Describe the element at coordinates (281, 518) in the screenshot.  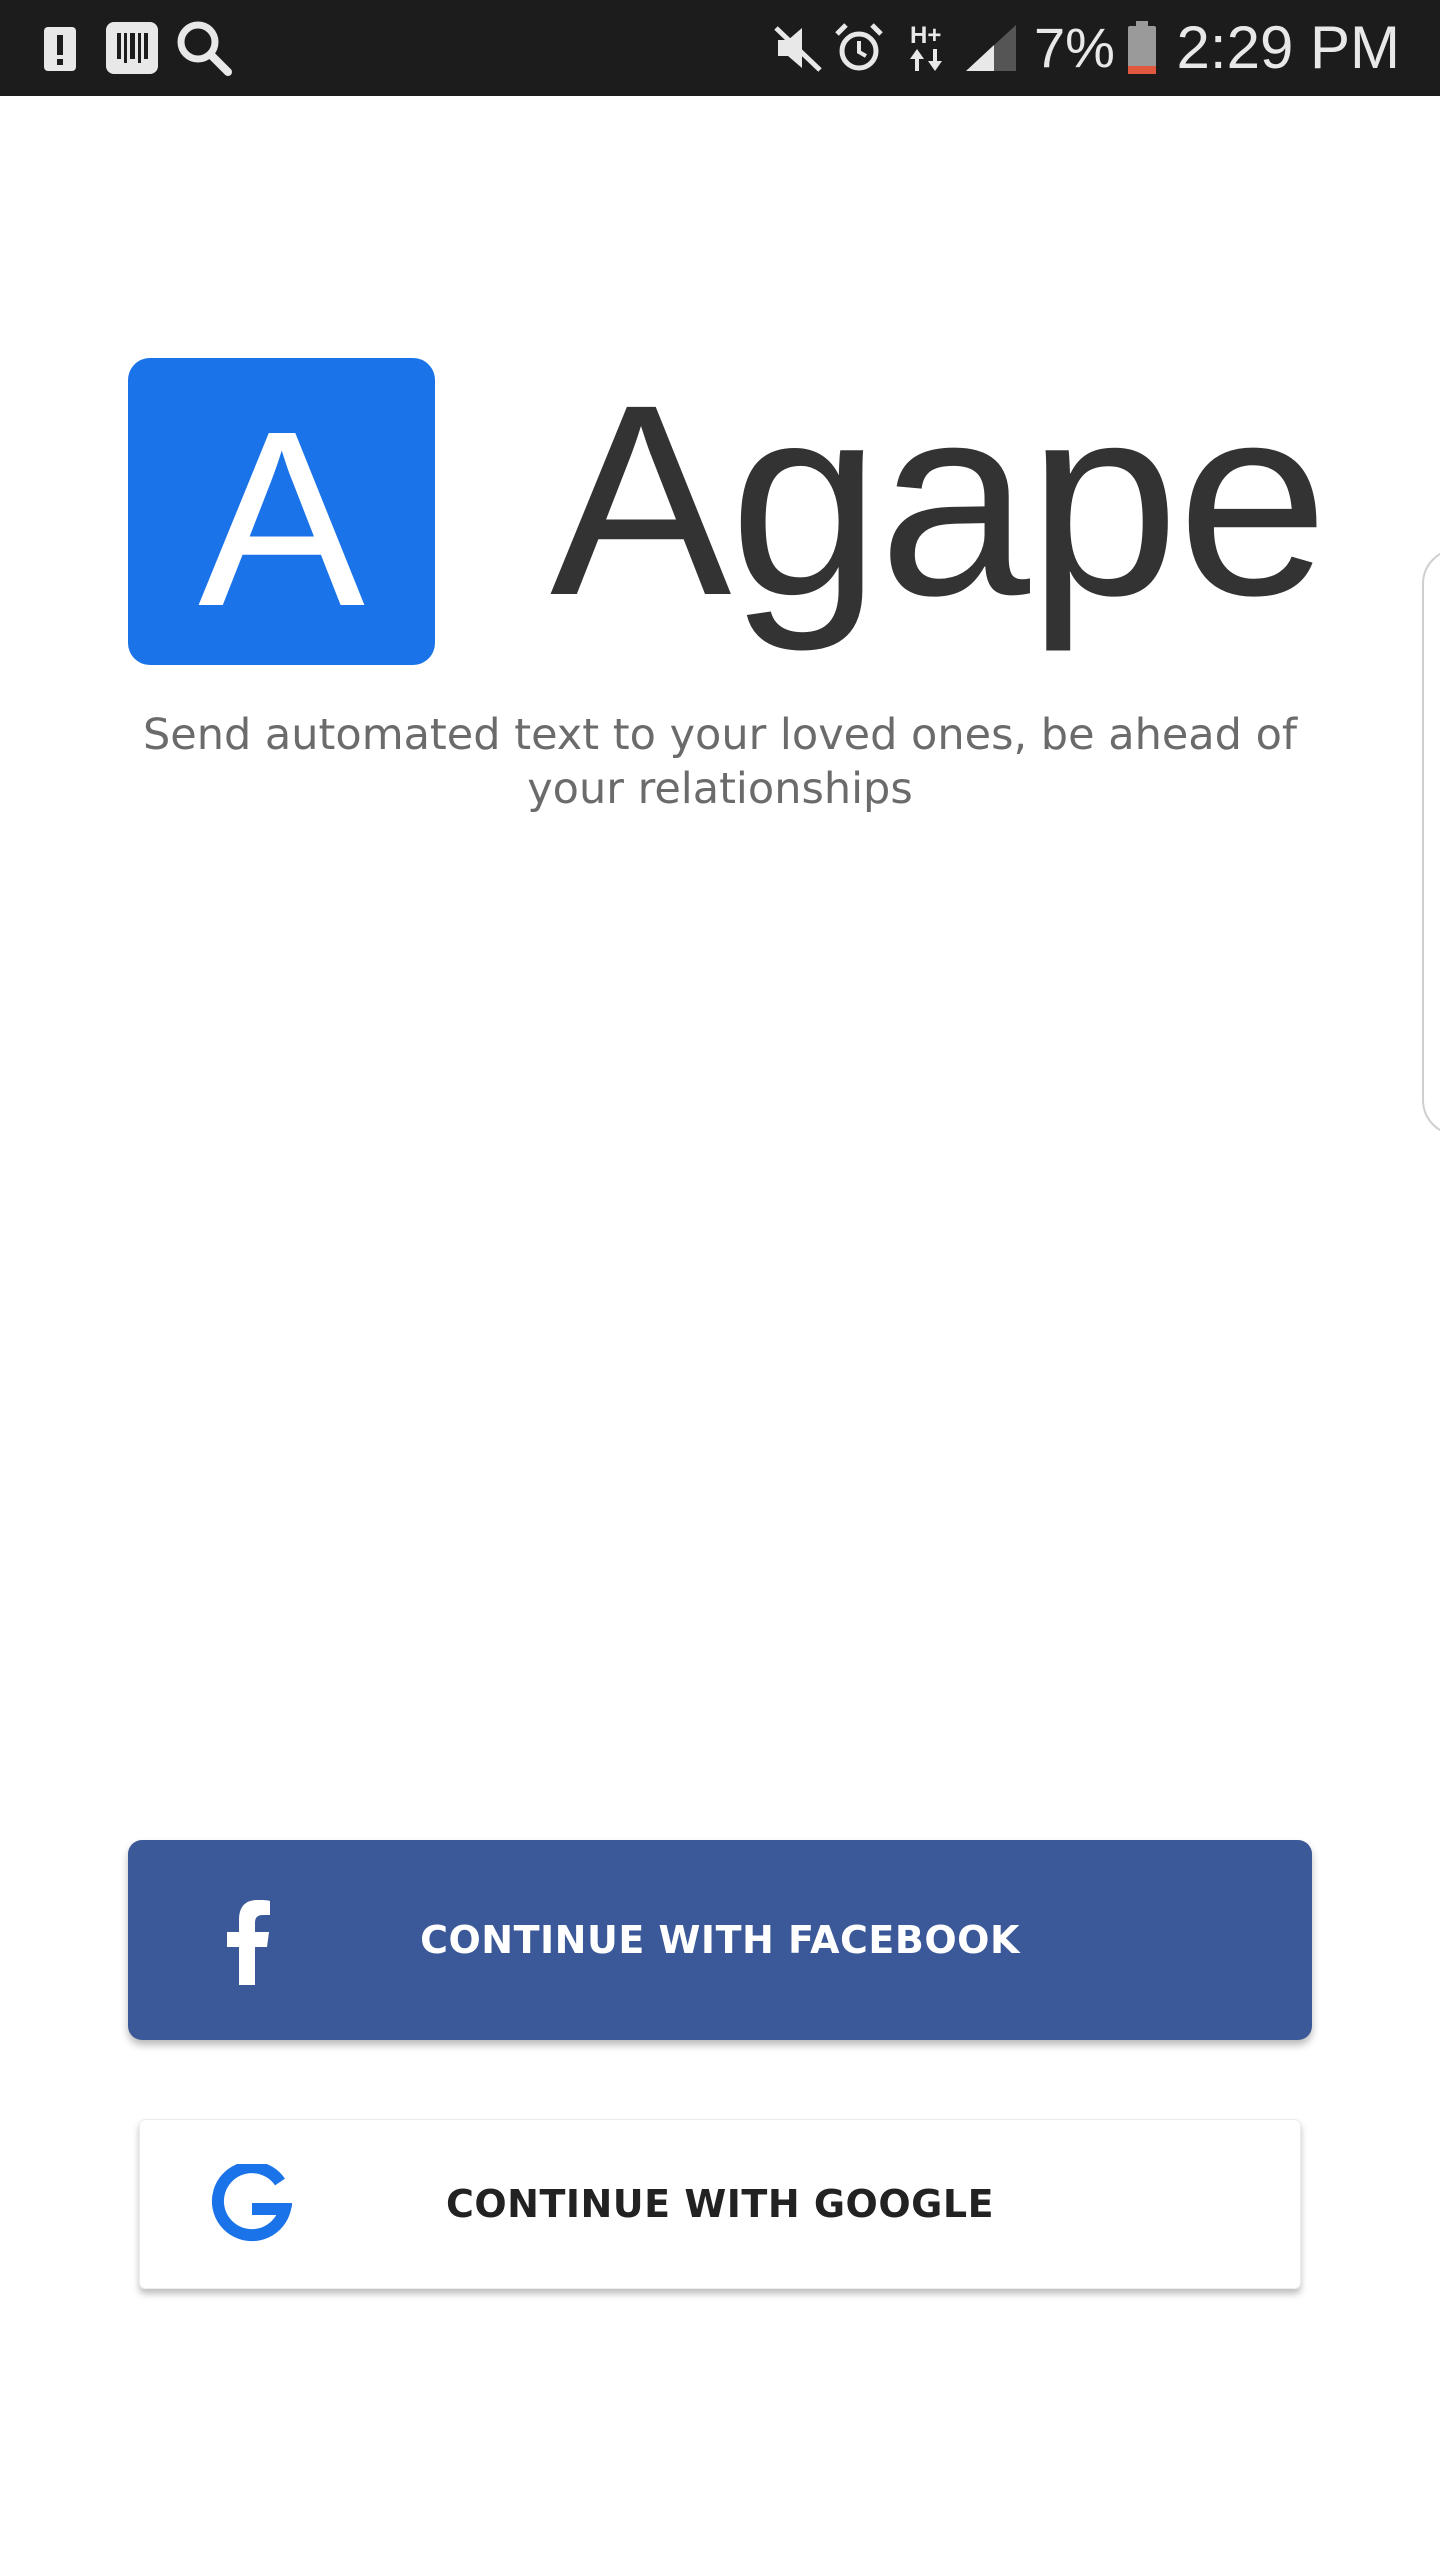
I see `logo-letter: A` at that location.